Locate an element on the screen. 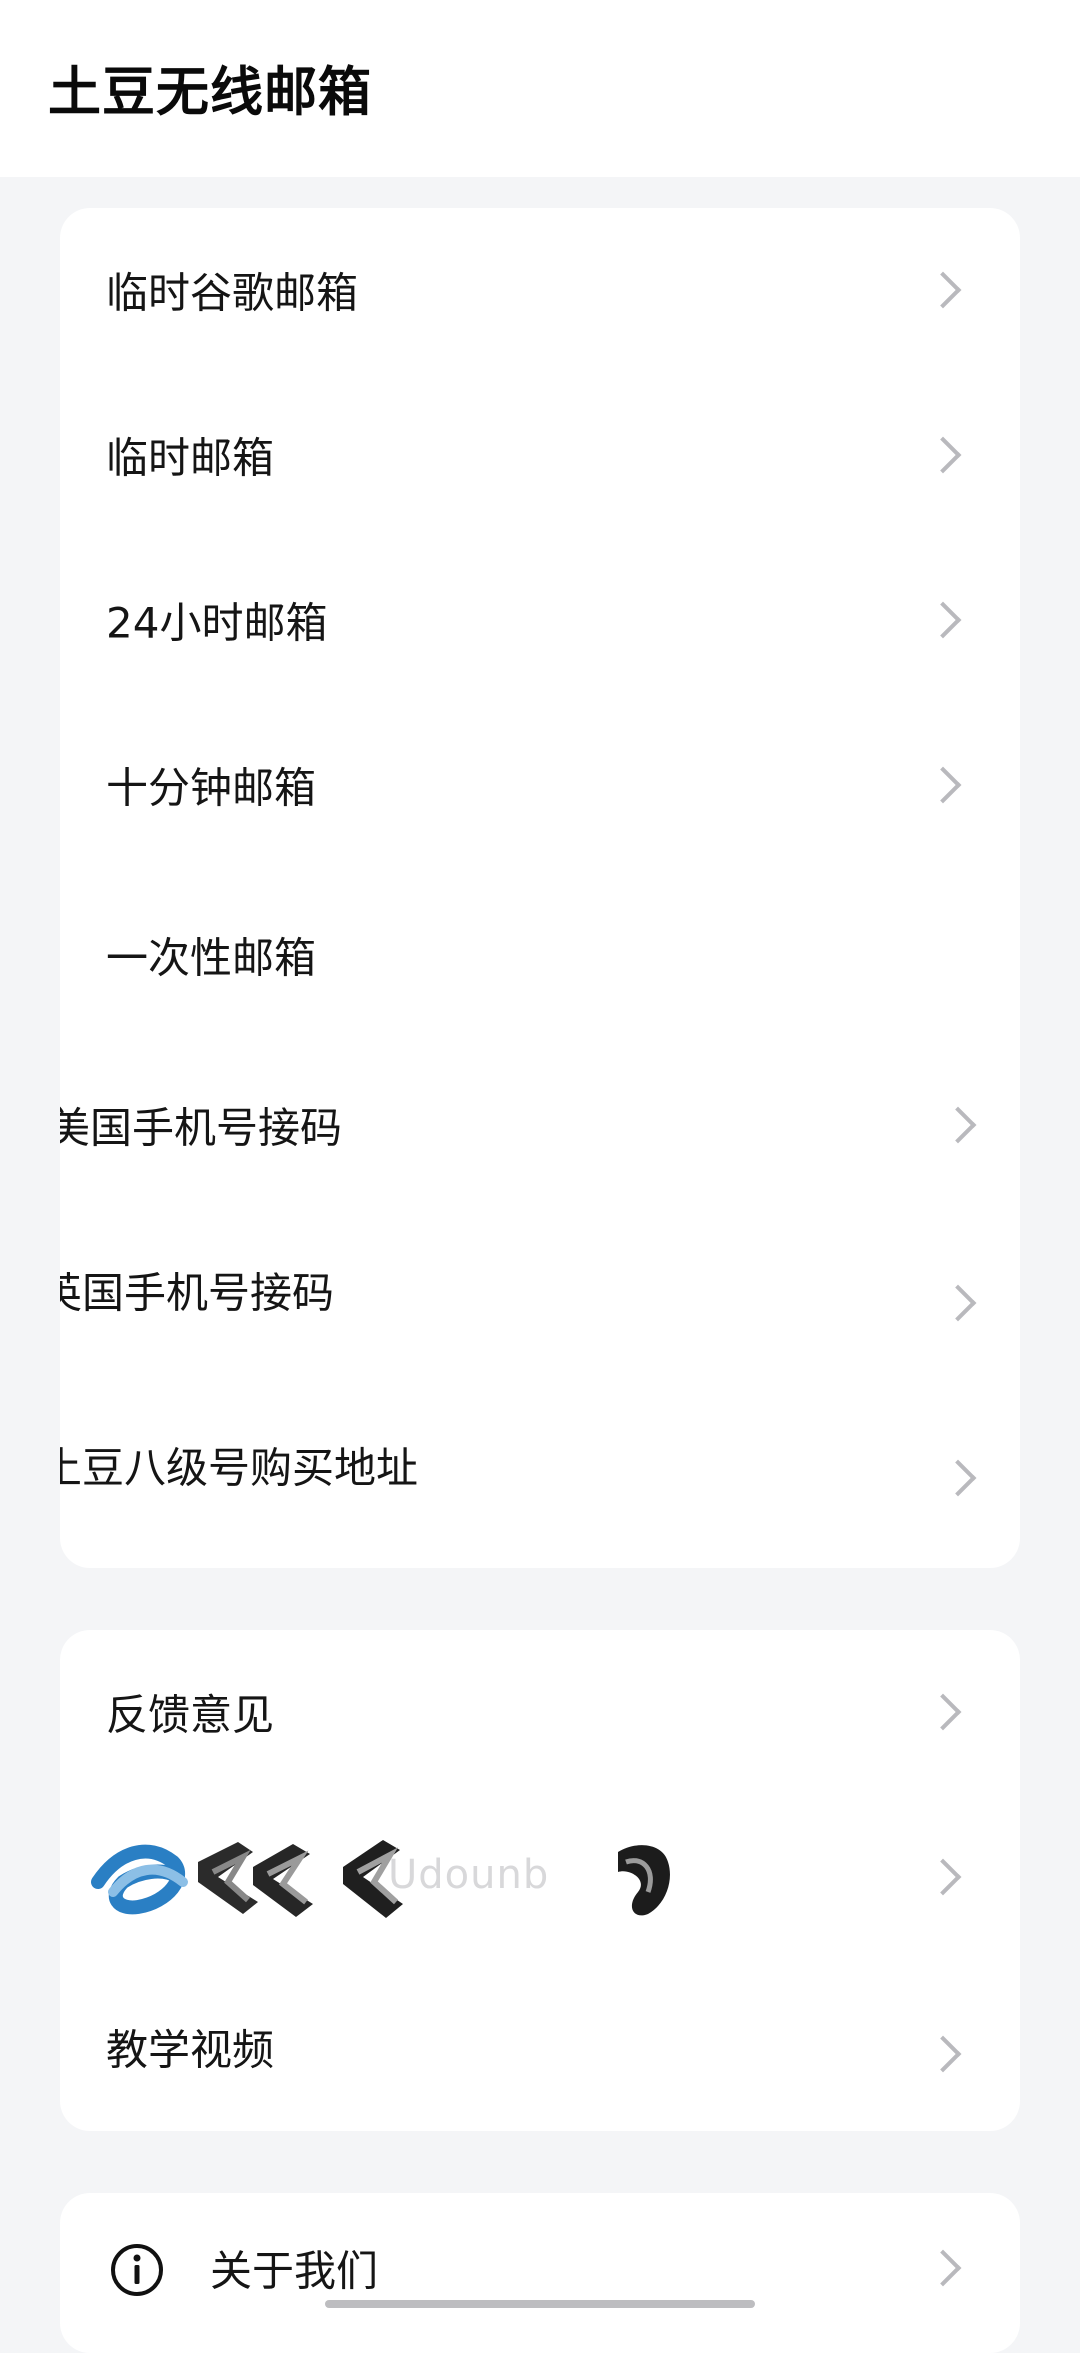 The height and width of the screenshot is (2353, 1080). menu-item-label: 美国手机号接码 is located at coordinates (201, 1128).